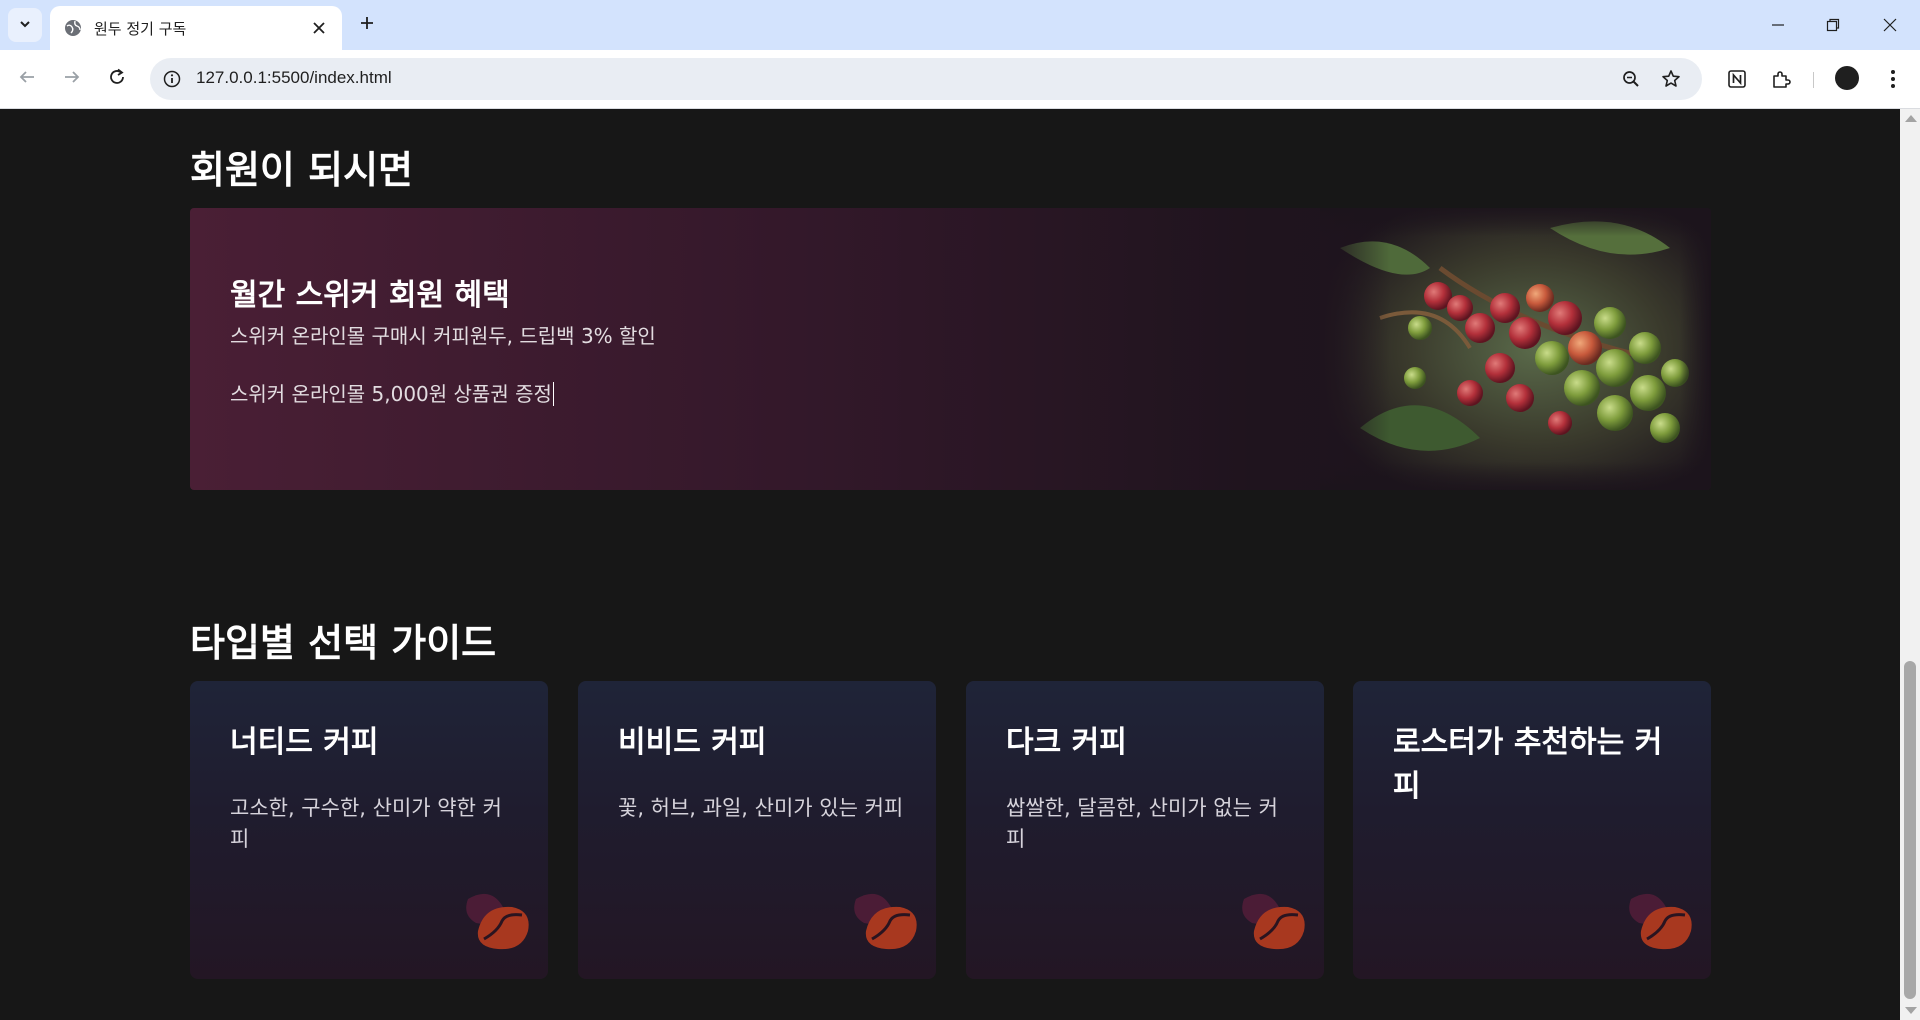 The image size is (1920, 1020). What do you see at coordinates (366, 823) in the screenshot?
I see `guide-card-description: 고소한, 구수한, 산미가 약한 커피` at bounding box center [366, 823].